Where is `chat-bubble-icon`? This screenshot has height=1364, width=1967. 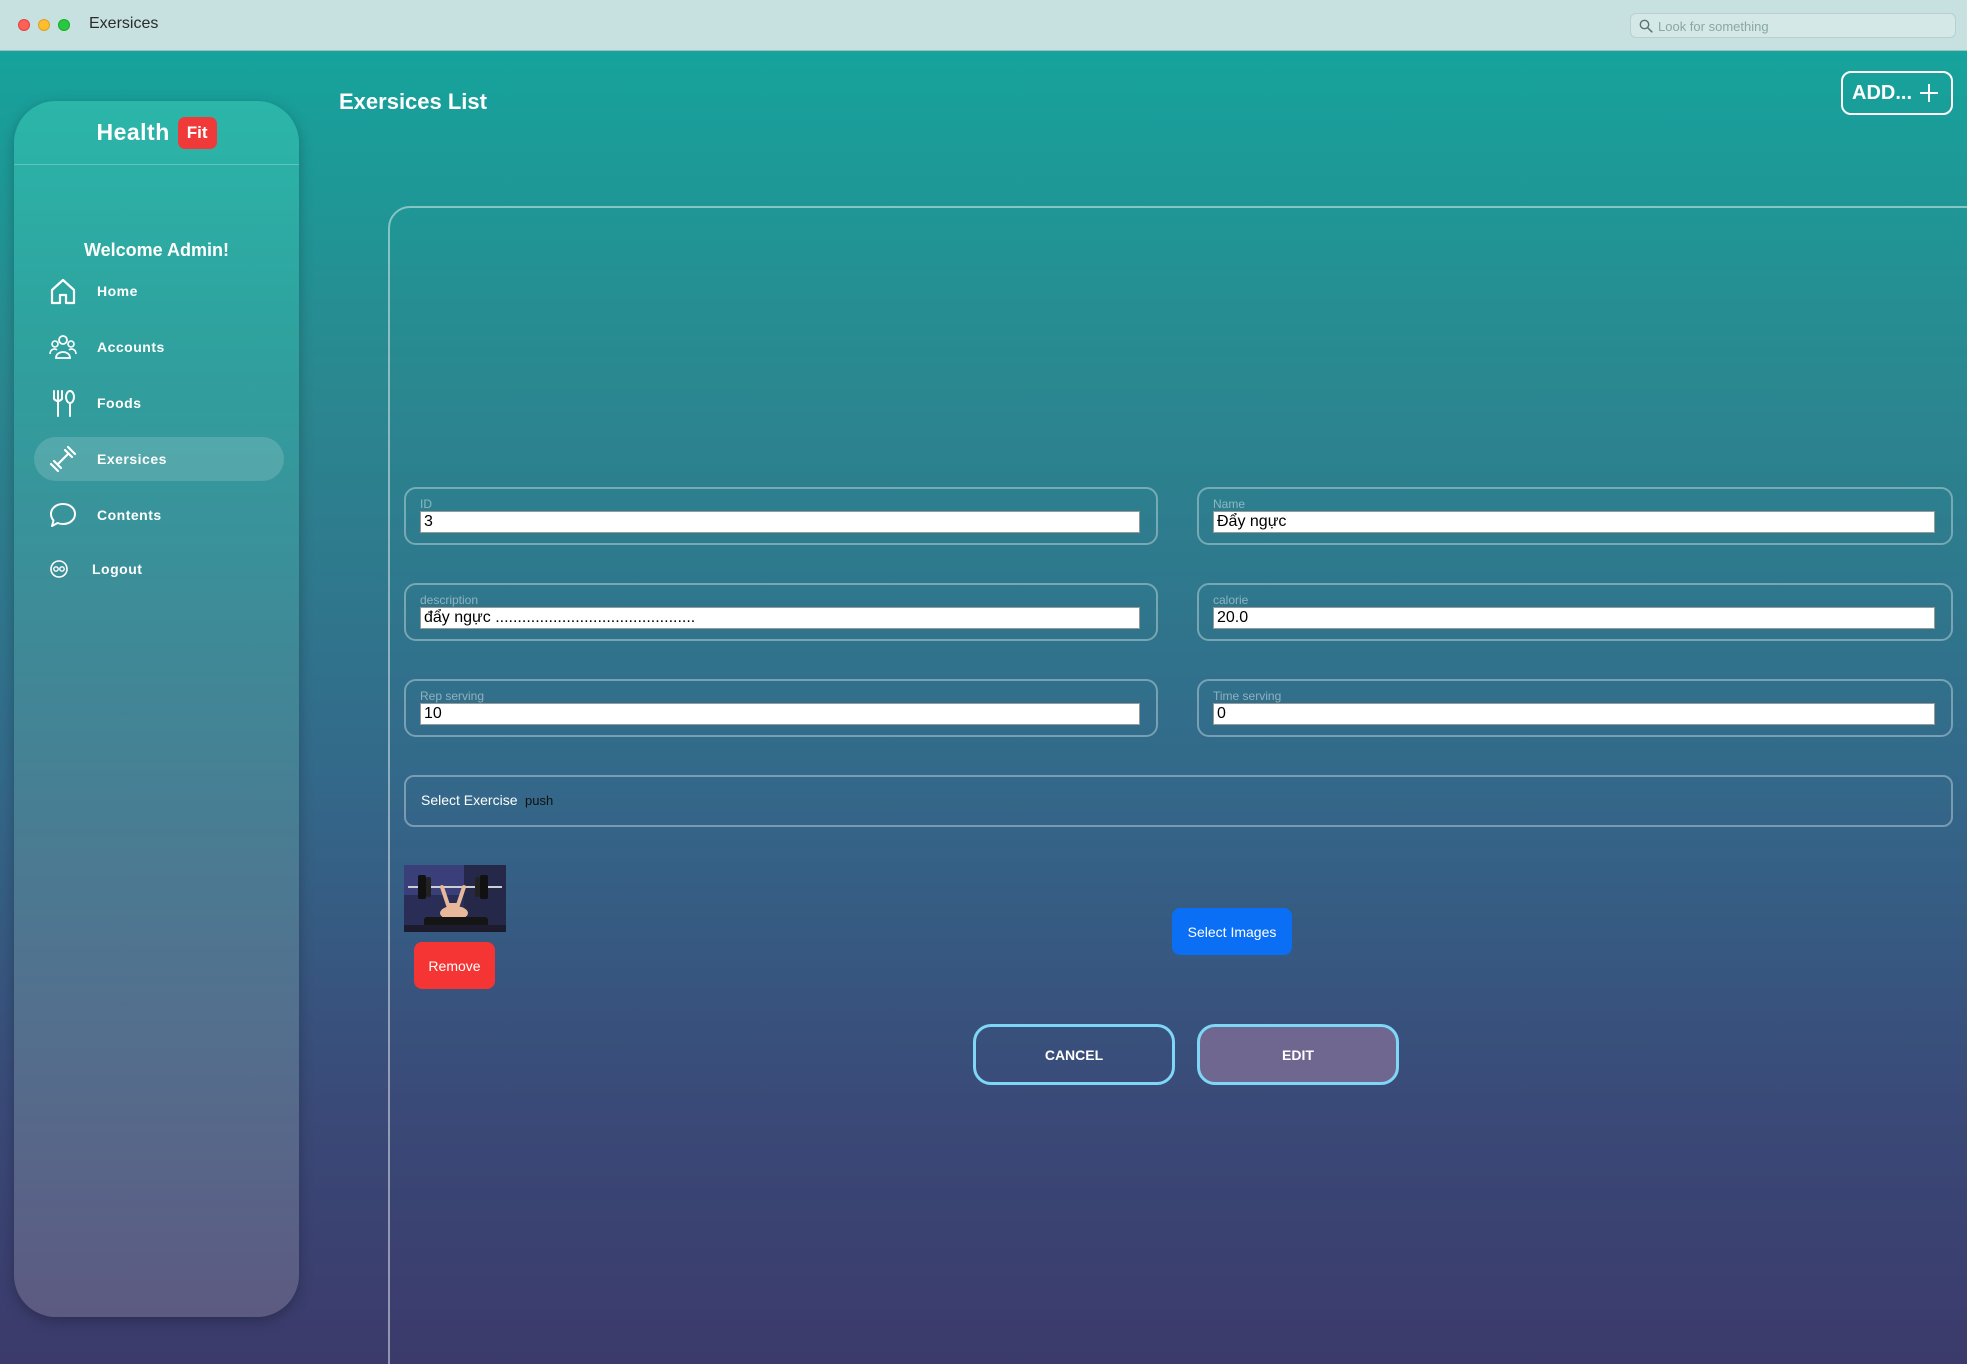
chat-bubble-icon is located at coordinates (63, 515).